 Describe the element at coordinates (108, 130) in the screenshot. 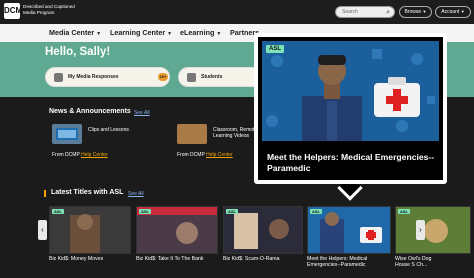

I see `news-item-title: Clips and Lessons` at that location.